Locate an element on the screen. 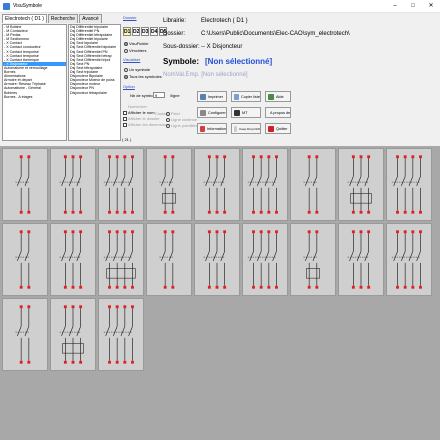 The image size is (440, 440). symbole-row: Symbole: [Non sélectionné] is located at coordinates (218, 61).